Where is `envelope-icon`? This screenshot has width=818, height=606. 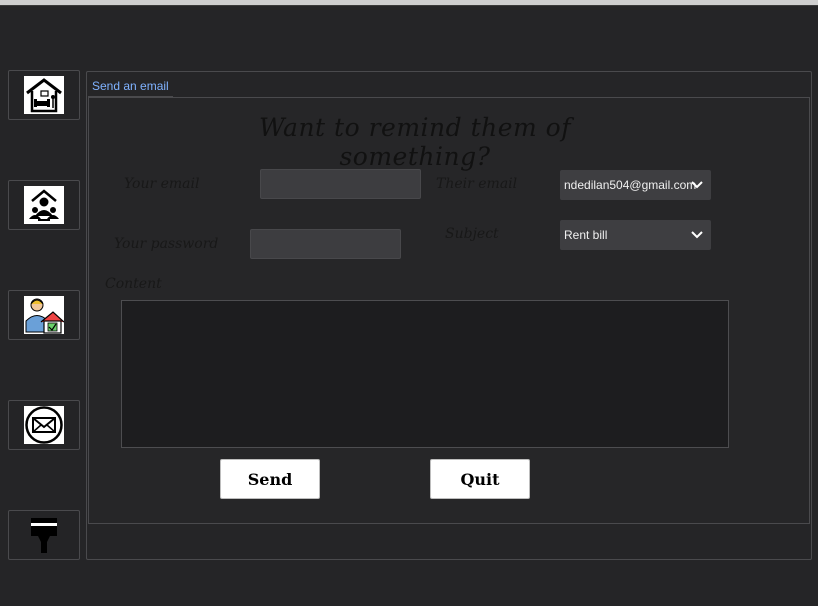
envelope-icon is located at coordinates (44, 425).